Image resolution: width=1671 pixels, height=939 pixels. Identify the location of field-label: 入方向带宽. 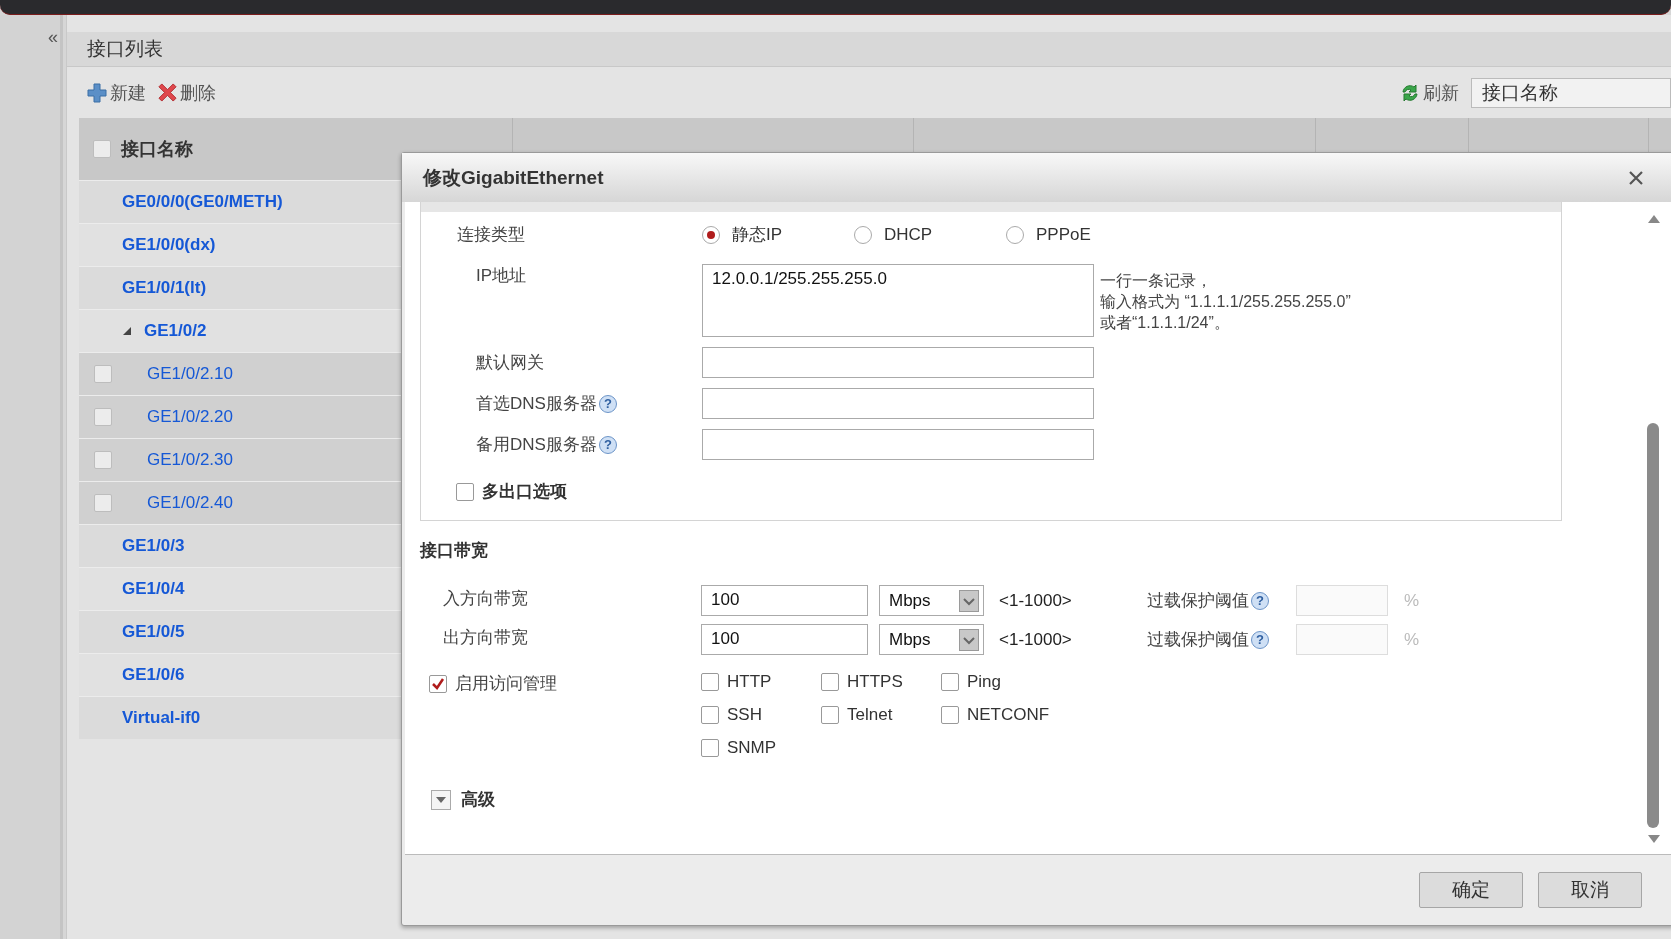
(485, 599).